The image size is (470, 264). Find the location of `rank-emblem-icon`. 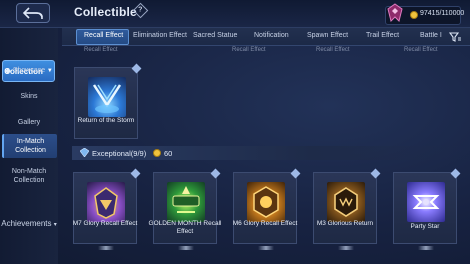

rank-emblem-icon is located at coordinates (395, 12).